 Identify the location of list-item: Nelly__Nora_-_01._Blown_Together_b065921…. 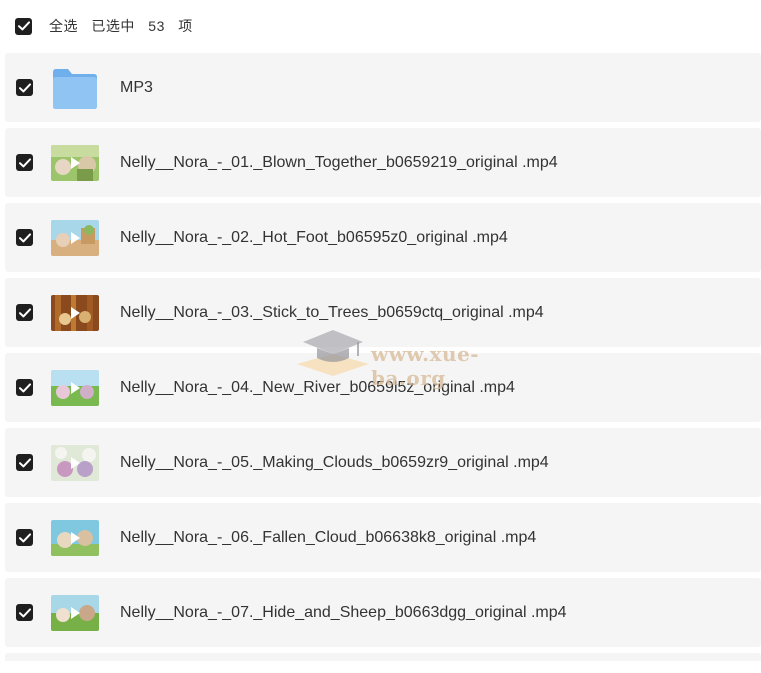
(383, 162).